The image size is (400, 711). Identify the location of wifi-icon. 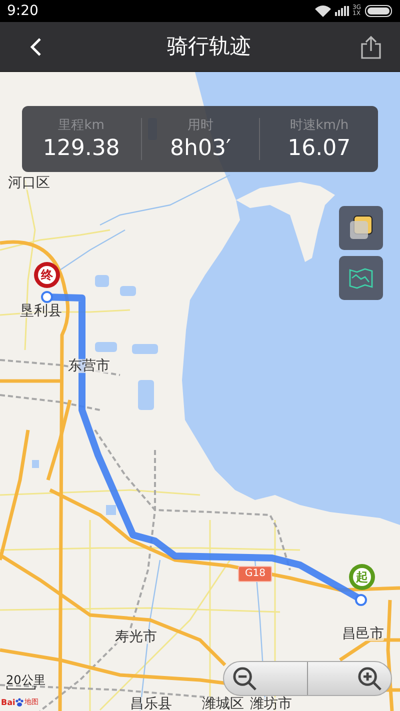
(322, 11).